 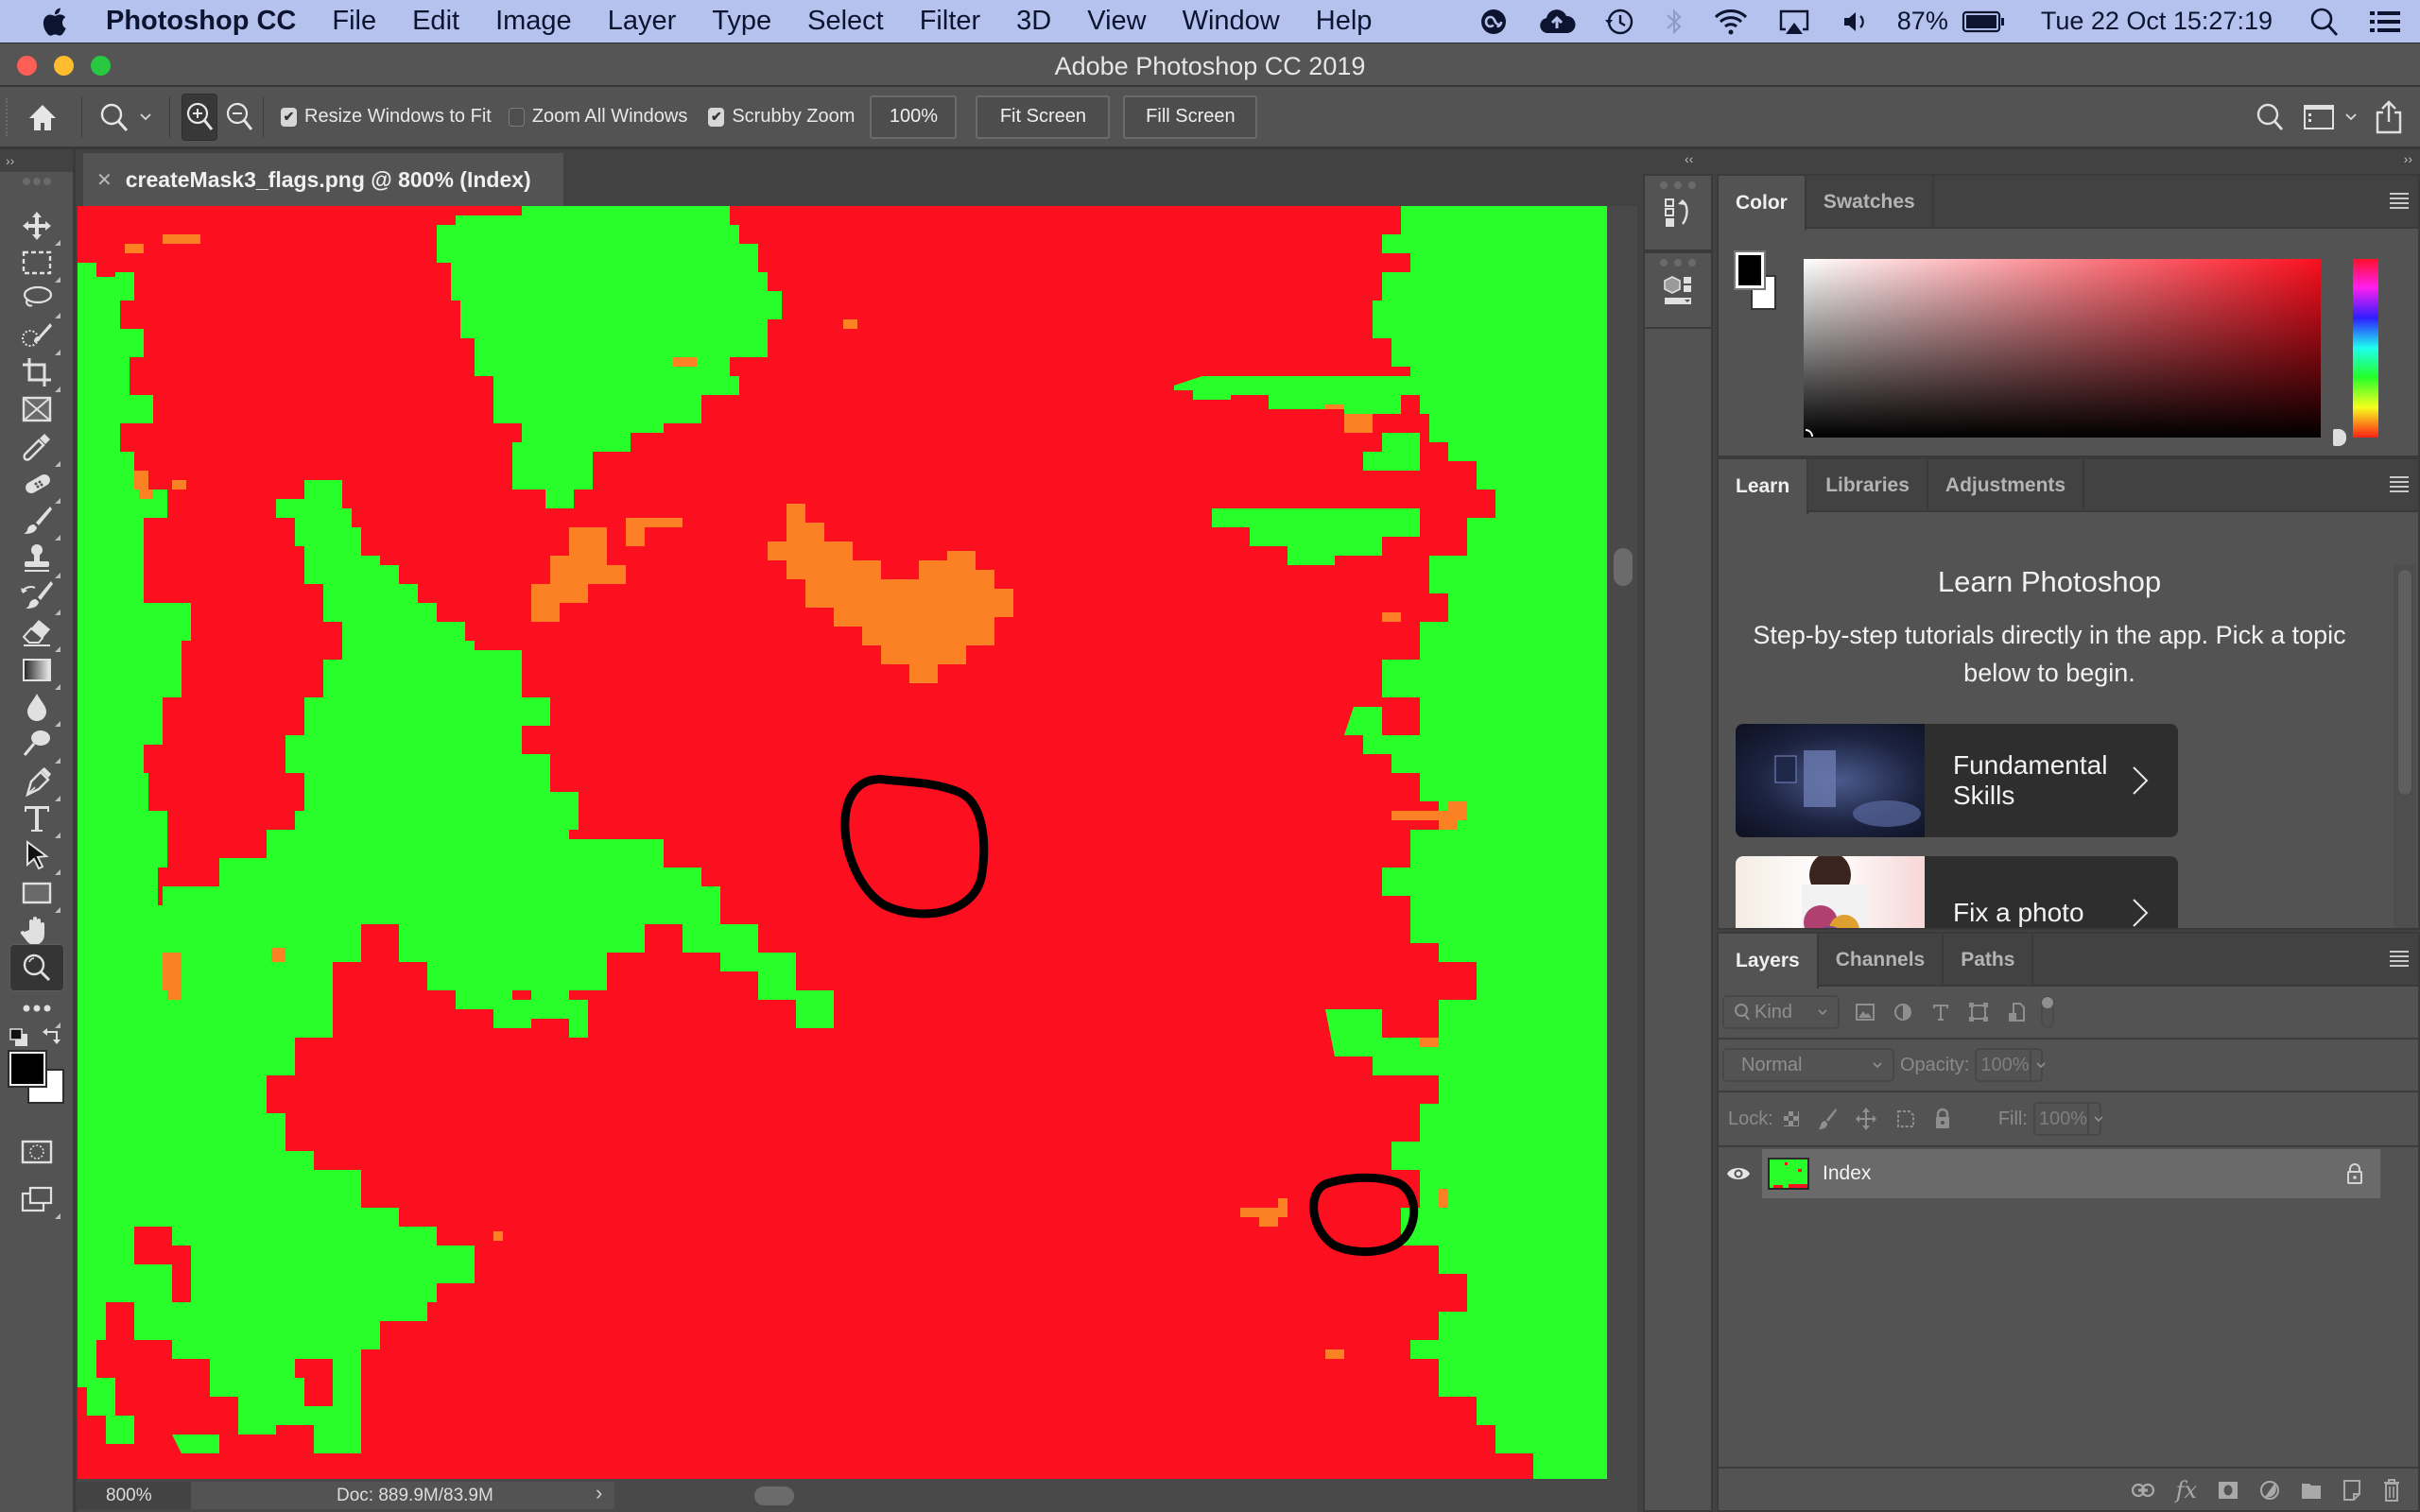 What do you see at coordinates (323, 179) in the screenshot?
I see `document-tab: ✕ createMask3_flags.png @ 800% (Index)` at bounding box center [323, 179].